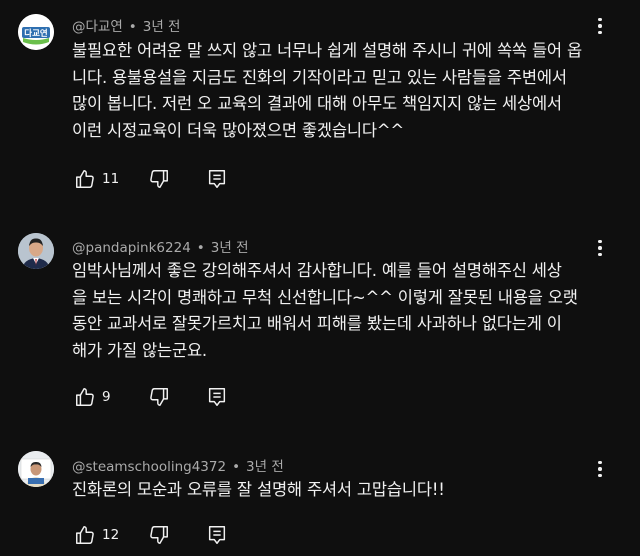 Image resolution: width=640 pixels, height=556 pixels. I want to click on comment-actions: 9, so click(151, 397).